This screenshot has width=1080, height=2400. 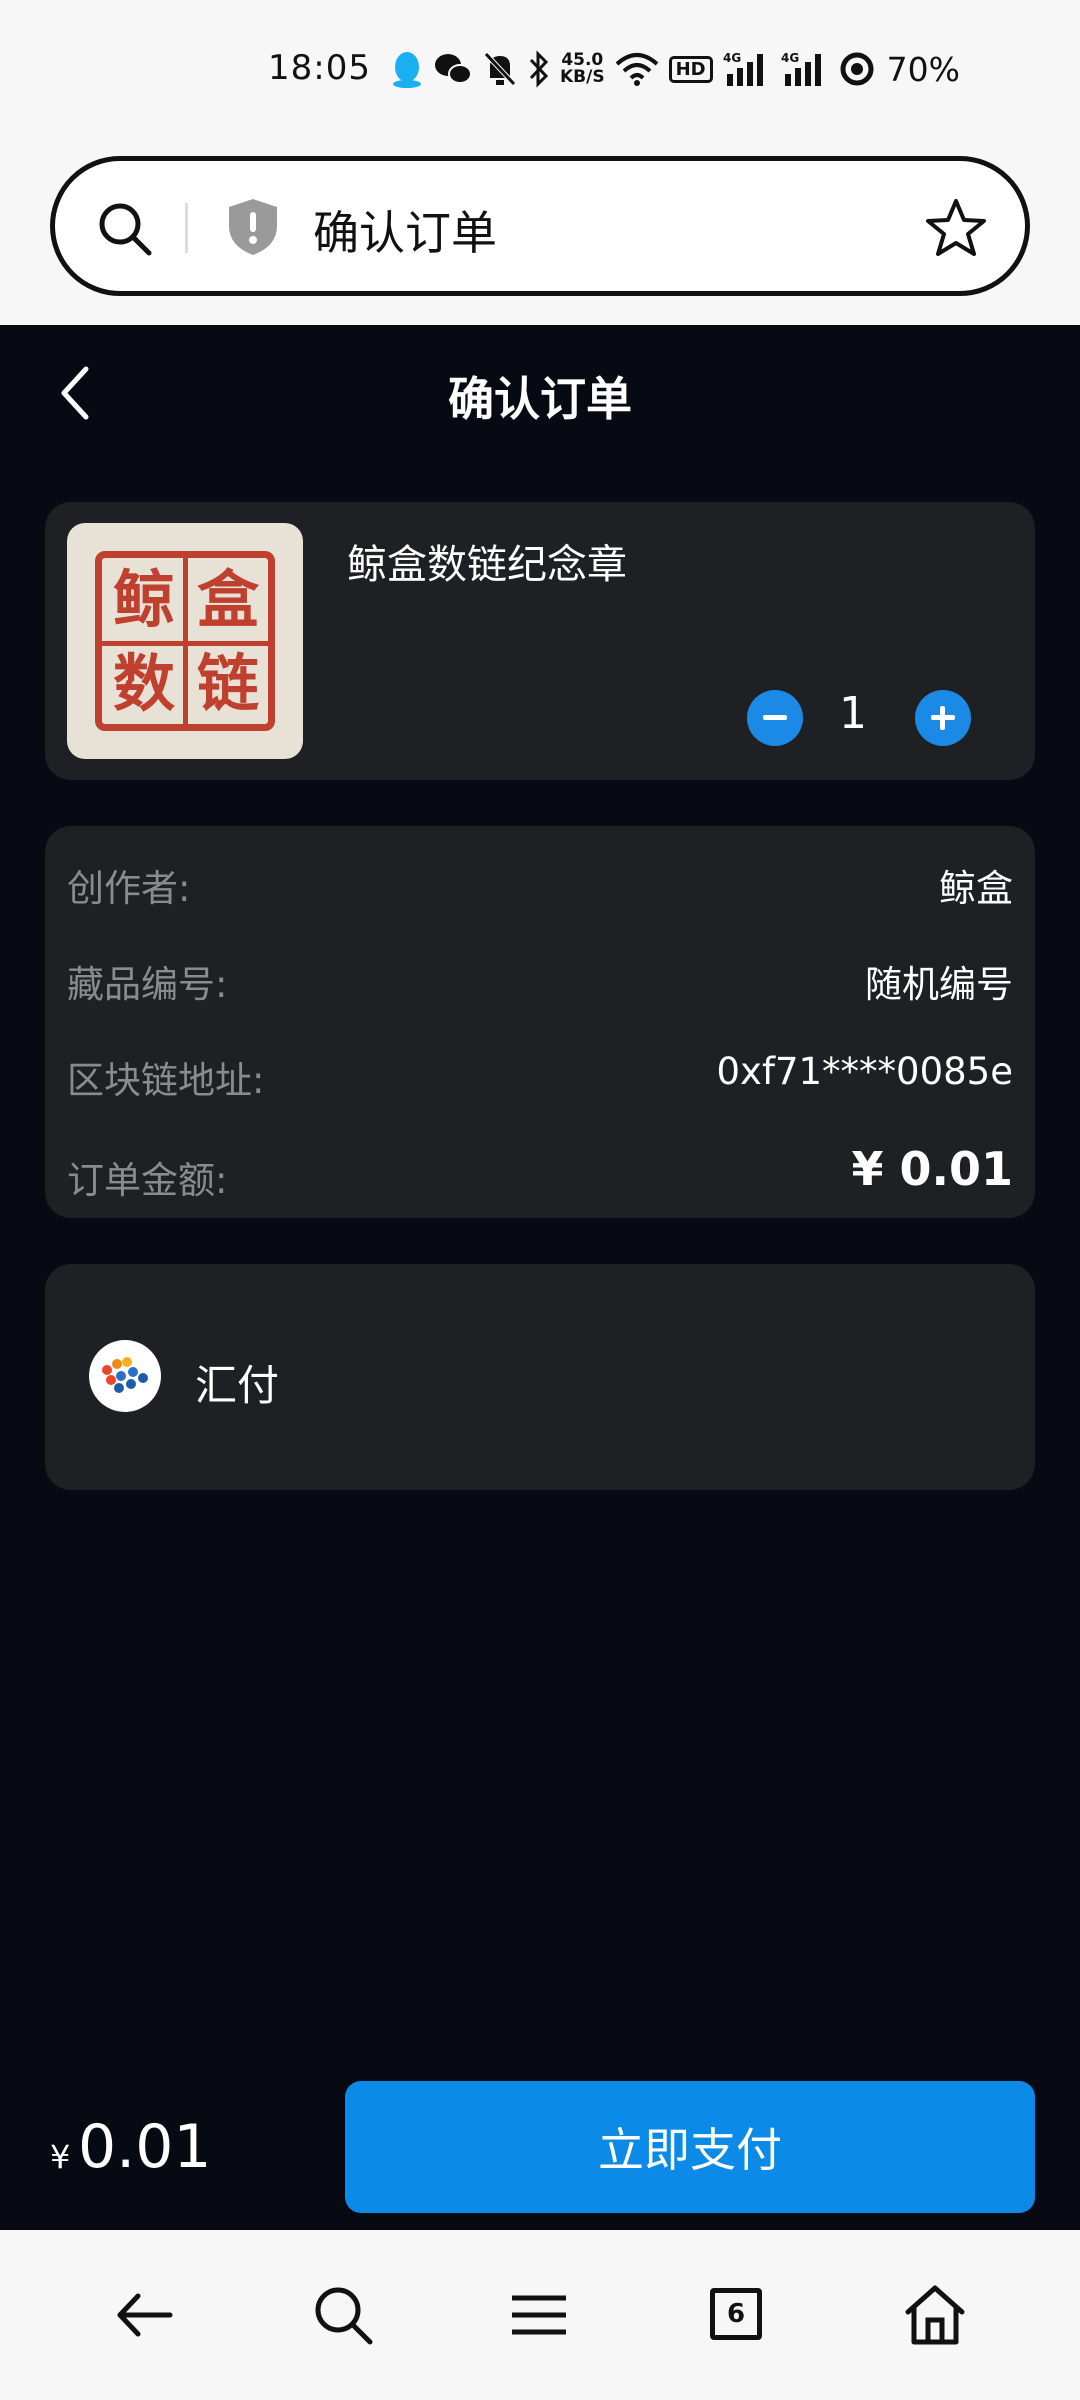 What do you see at coordinates (453, 69) in the screenshot?
I see `wechat-icon` at bounding box center [453, 69].